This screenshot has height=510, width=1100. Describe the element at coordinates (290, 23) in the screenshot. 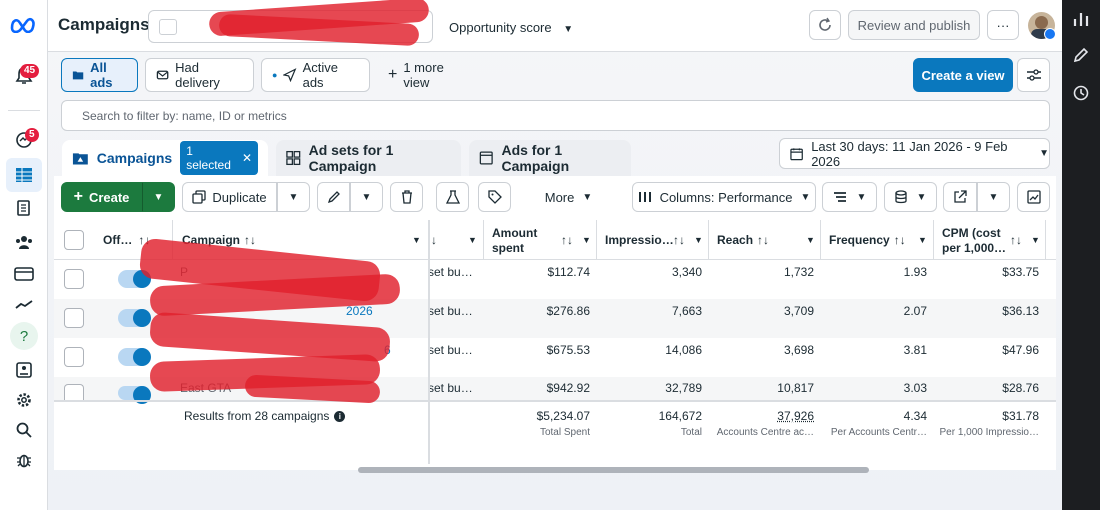

I see `ad-account-selector` at that location.